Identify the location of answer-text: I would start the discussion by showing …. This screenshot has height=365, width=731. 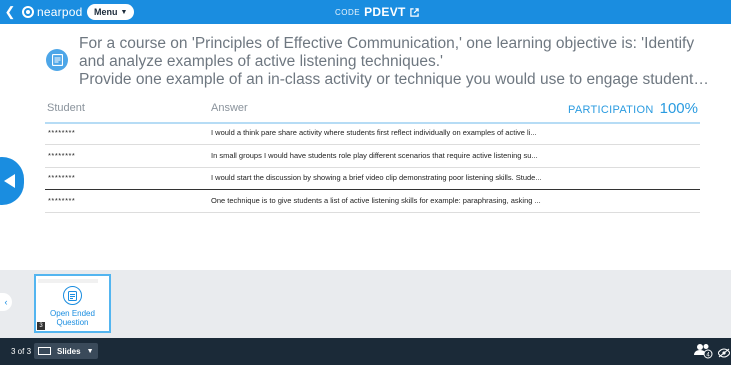
(376, 177).